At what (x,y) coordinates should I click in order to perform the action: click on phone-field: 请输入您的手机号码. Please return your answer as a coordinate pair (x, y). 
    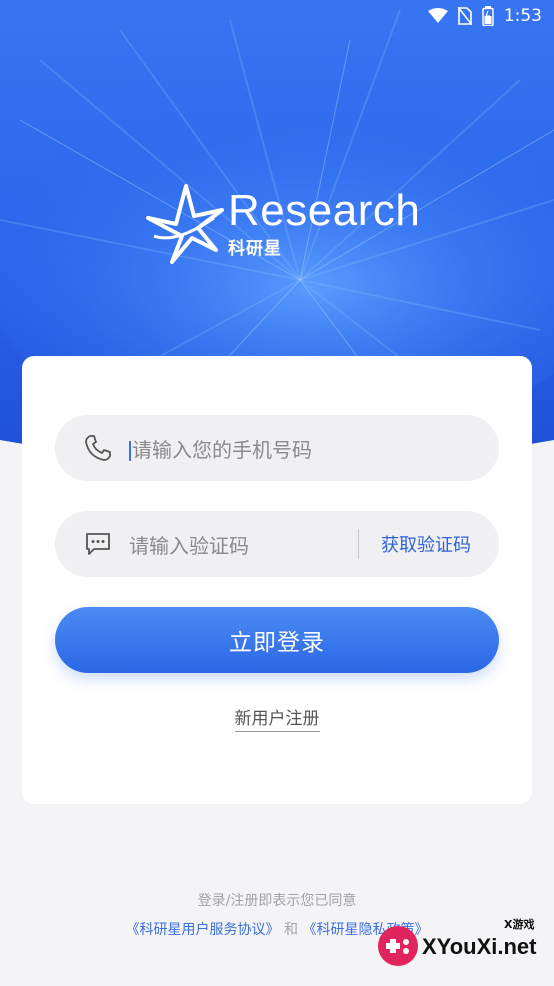
    Looking at the image, I should click on (277, 448).